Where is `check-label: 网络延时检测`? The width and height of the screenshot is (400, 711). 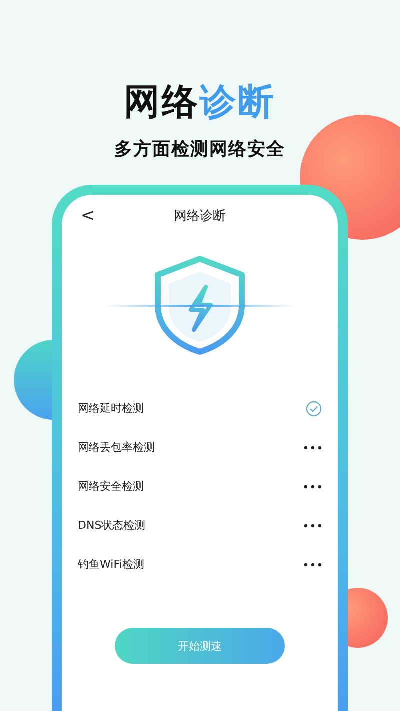
check-label: 网络延时检测 is located at coordinates (111, 408).